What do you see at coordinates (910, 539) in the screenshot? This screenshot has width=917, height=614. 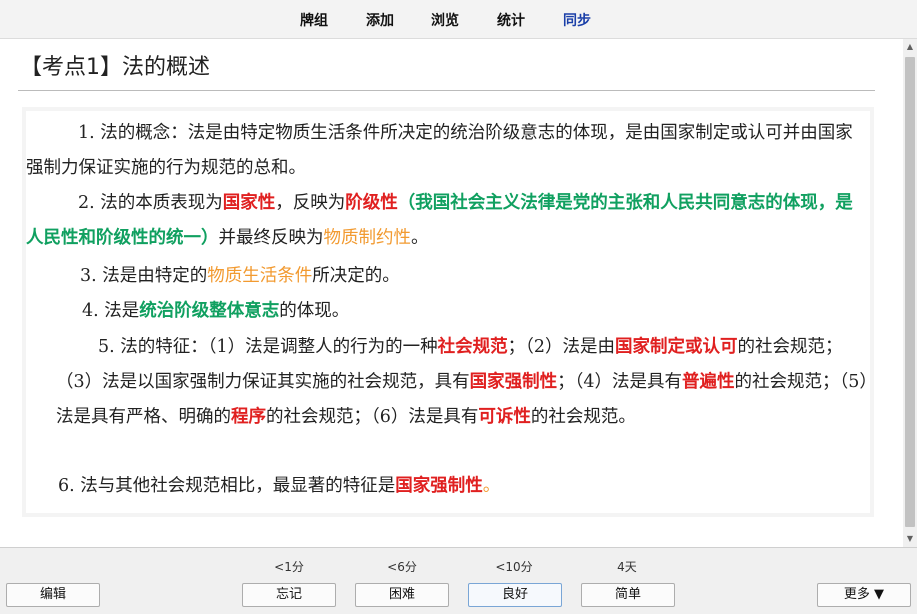 I see `scroll-down-arrow-icon: ▼` at bounding box center [910, 539].